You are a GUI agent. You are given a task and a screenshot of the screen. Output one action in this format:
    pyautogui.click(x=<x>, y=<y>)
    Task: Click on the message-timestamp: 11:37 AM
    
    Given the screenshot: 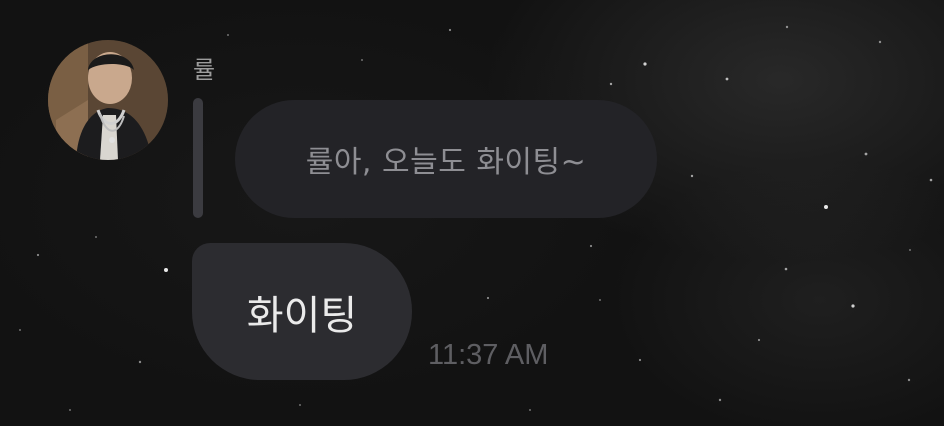 What is the action you would take?
    pyautogui.click(x=488, y=355)
    